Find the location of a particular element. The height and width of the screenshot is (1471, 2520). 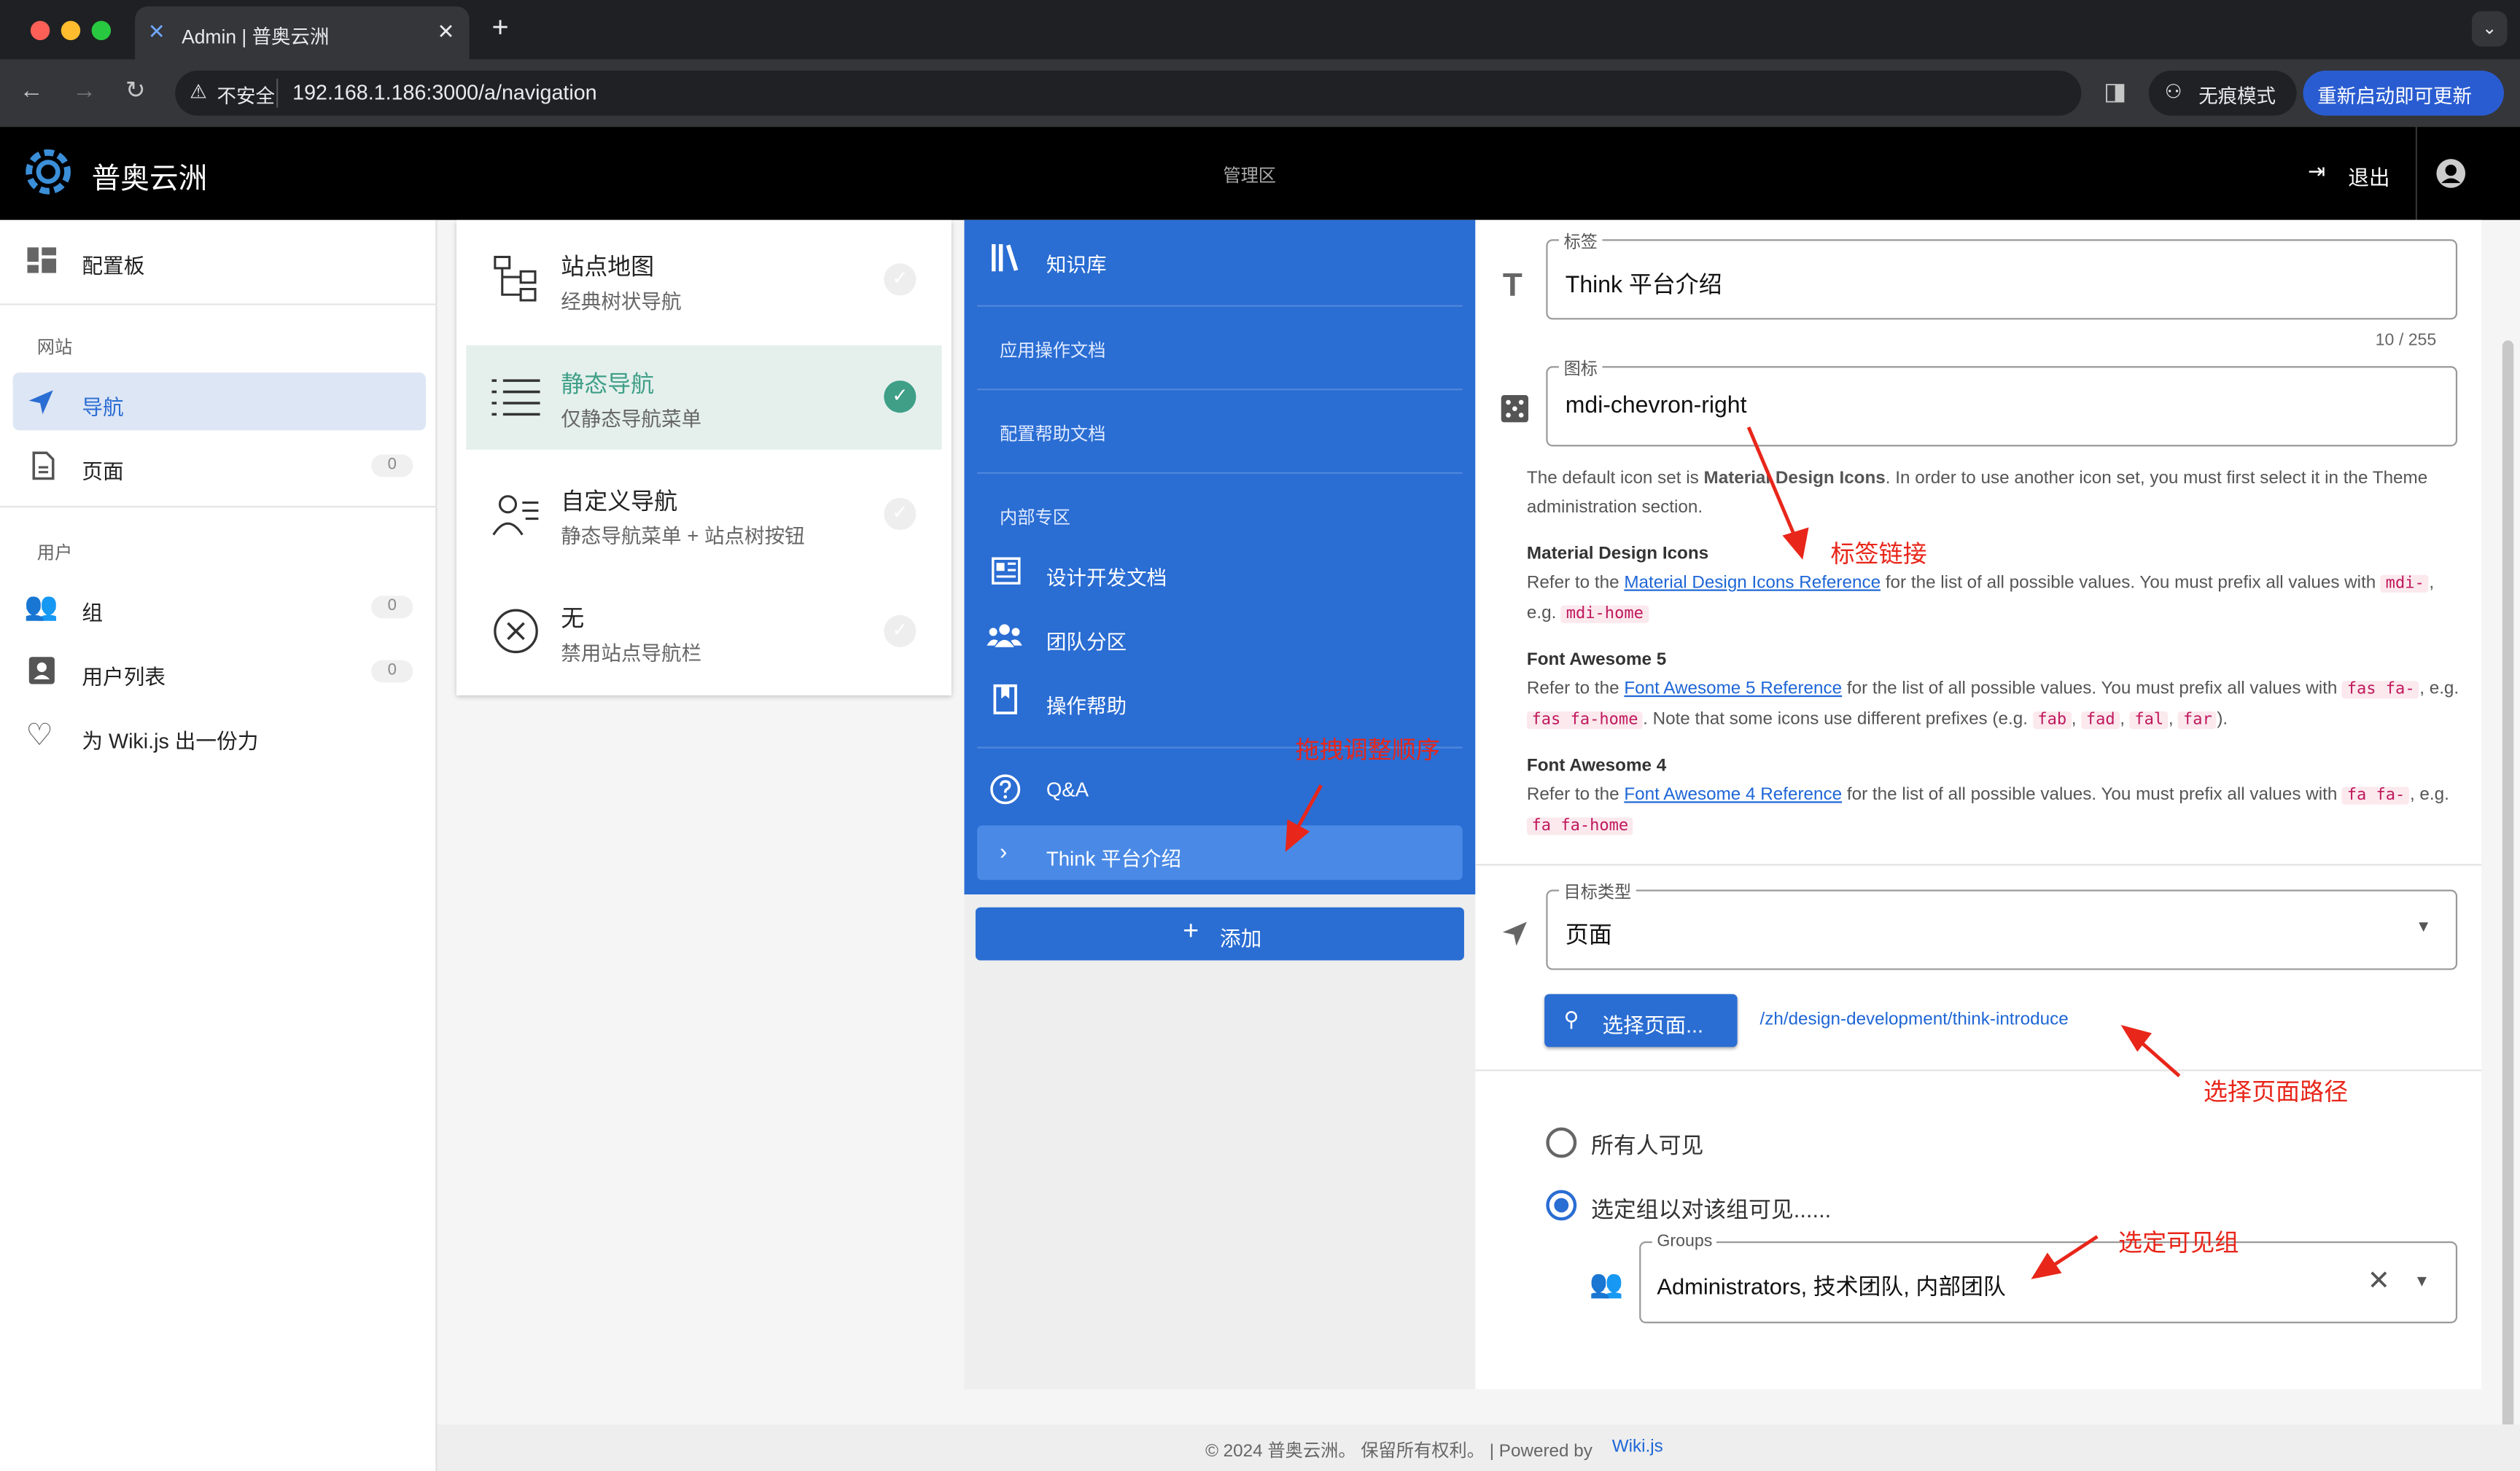

header-divider is located at coordinates (2416, 174).